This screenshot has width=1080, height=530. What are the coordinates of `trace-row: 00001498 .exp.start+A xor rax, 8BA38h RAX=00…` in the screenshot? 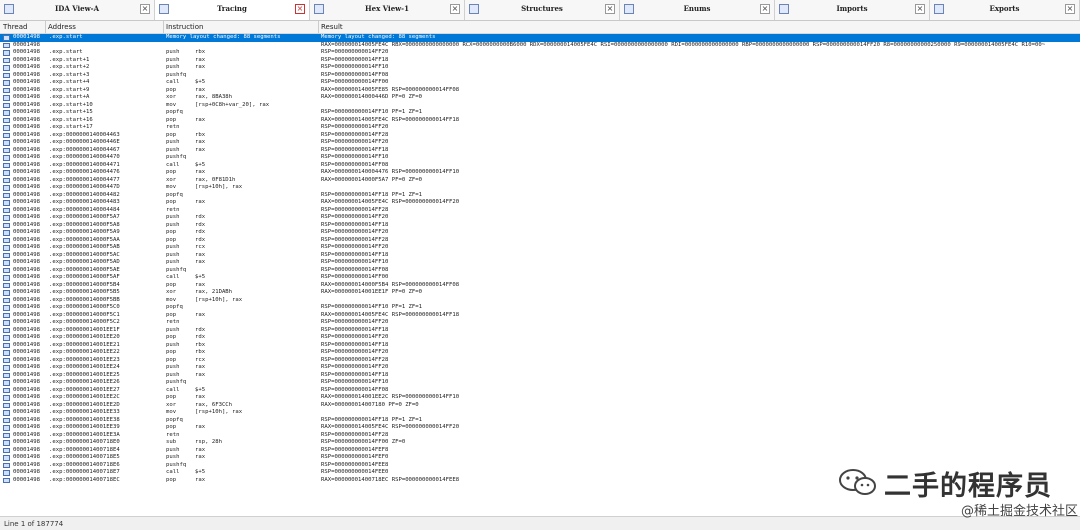 It's located at (540, 98).